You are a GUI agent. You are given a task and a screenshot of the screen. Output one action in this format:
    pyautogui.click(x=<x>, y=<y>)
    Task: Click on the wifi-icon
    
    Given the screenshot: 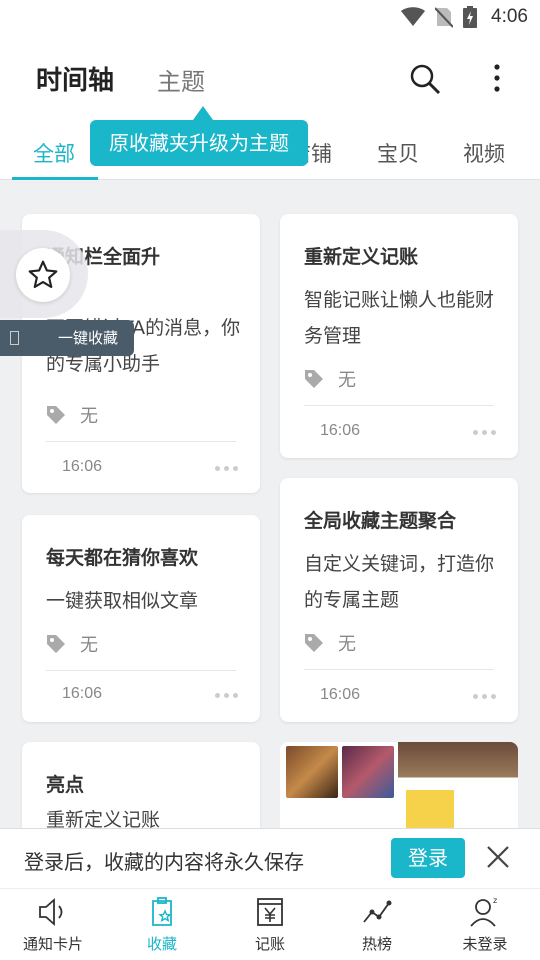 What is the action you would take?
    pyautogui.click(x=413, y=16)
    